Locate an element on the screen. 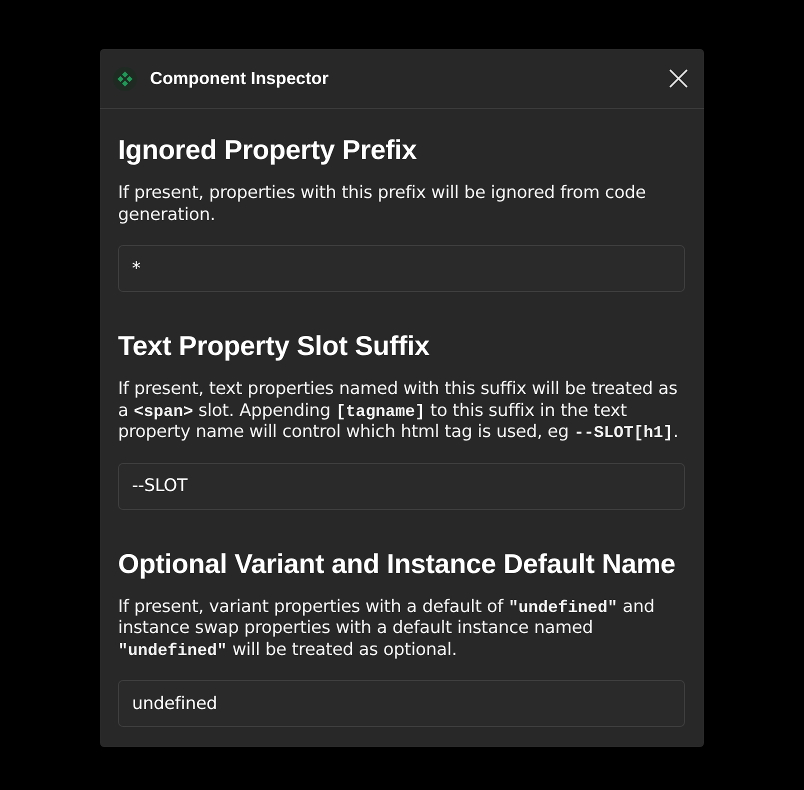  section-heading: Ignored Property Prefix is located at coordinates (268, 150).